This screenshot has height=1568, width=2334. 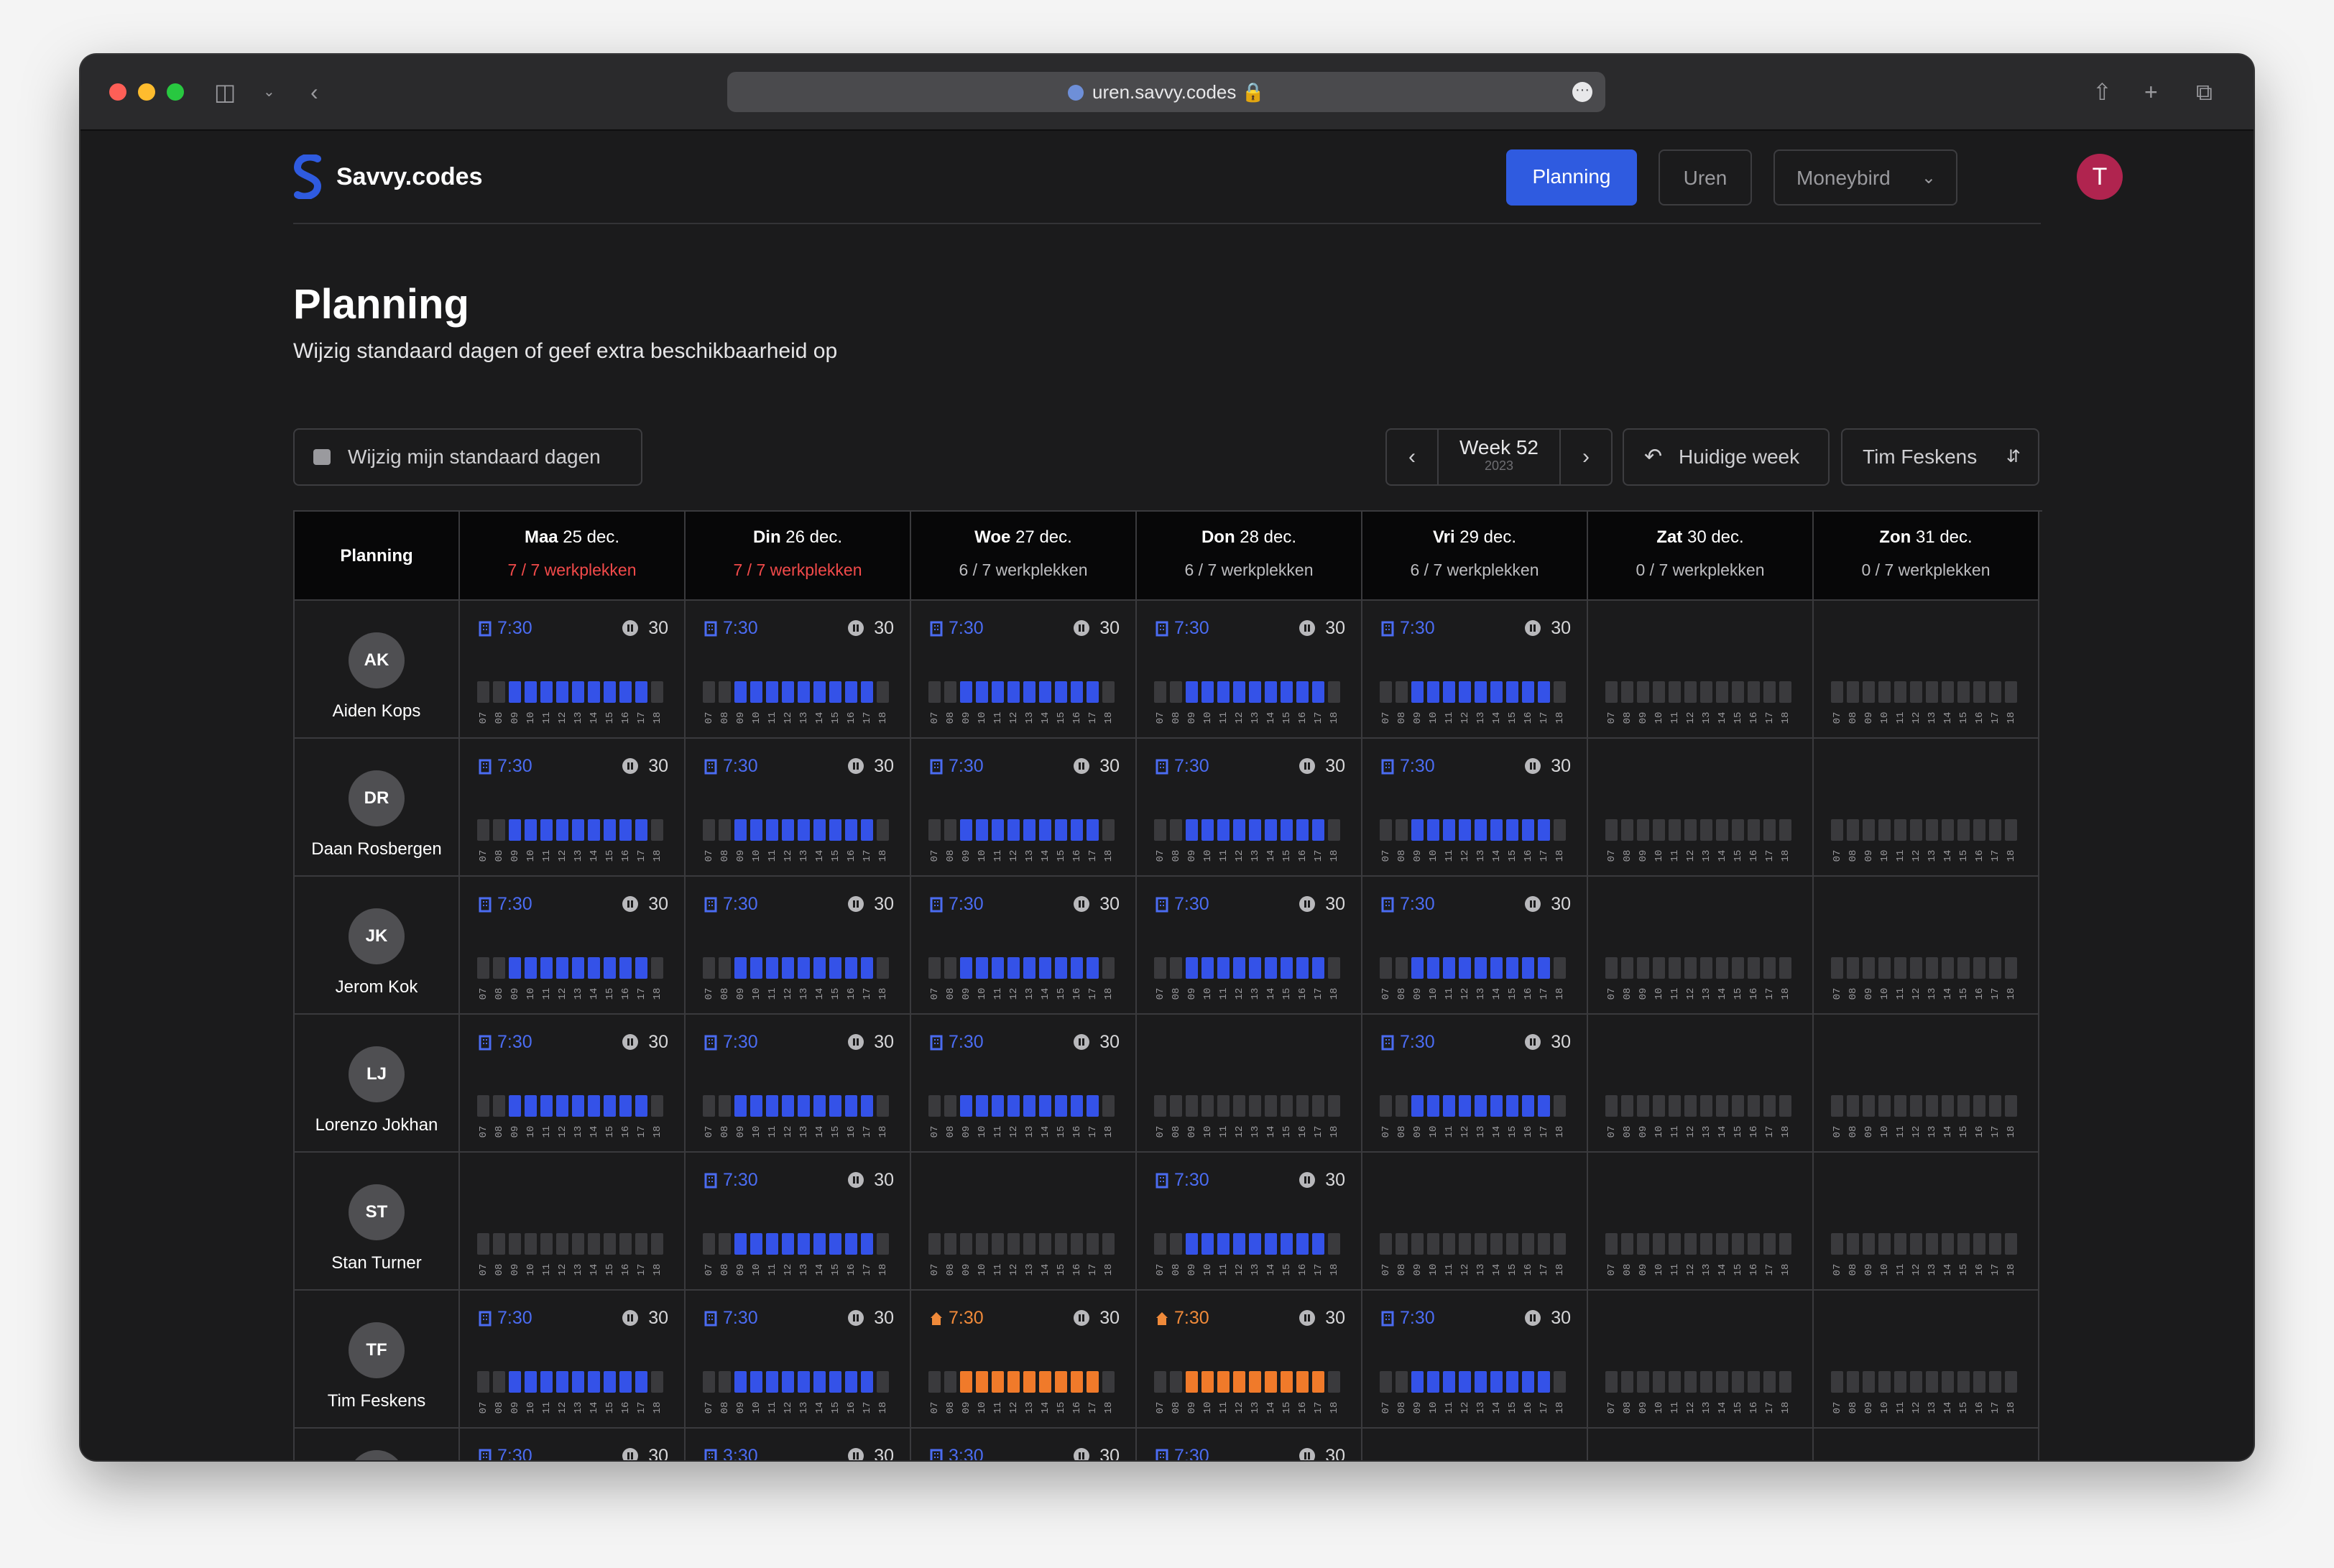 I want to click on workplaces-count: 6 / 7 werkplekken, so click(x=1249, y=570).